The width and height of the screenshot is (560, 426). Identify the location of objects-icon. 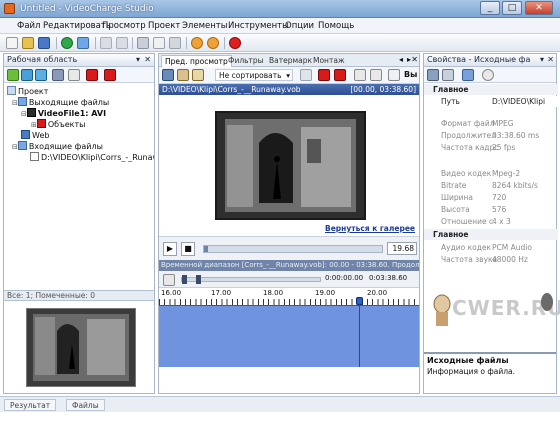
(41, 123).